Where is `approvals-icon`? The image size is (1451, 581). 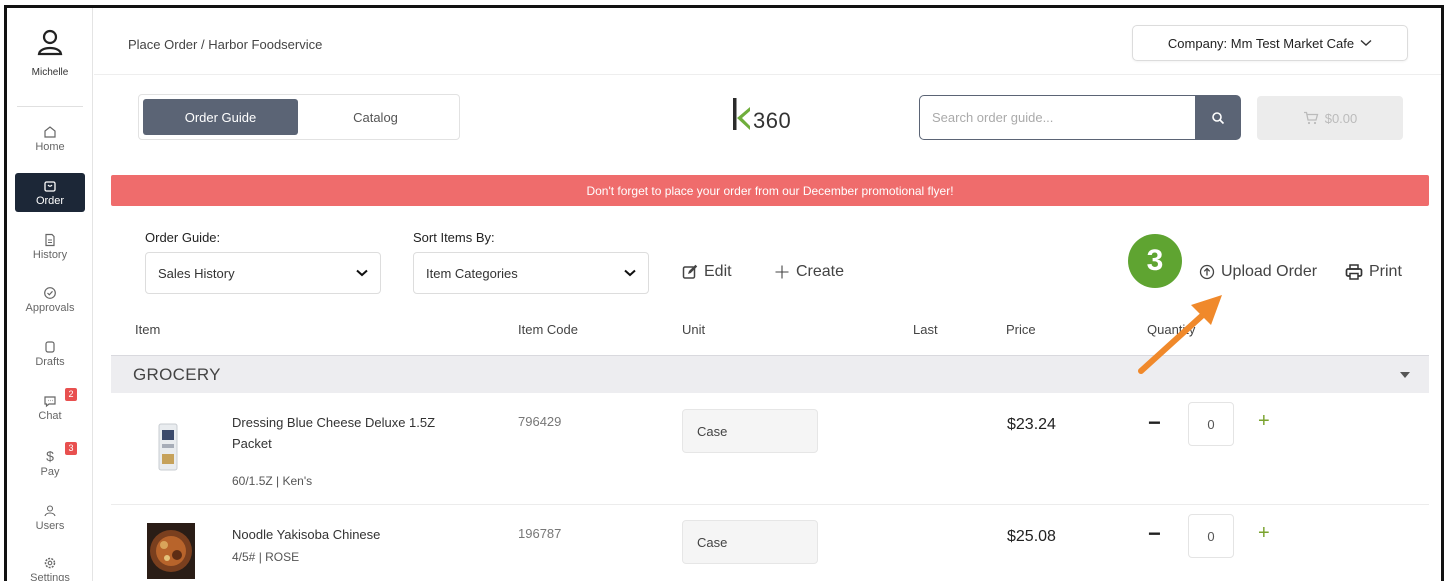
approvals-icon is located at coordinates (50, 293).